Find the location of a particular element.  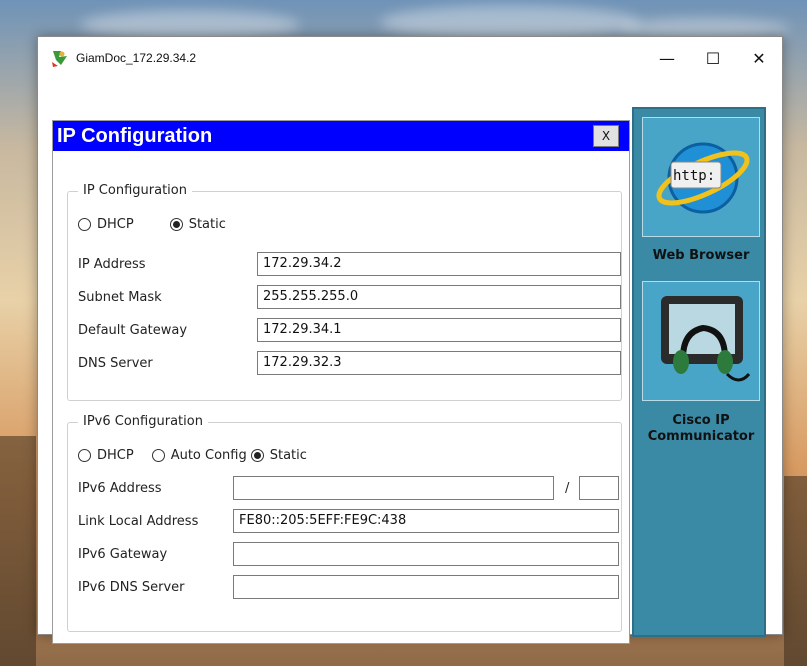

default-gateway-label: Default Gateway is located at coordinates (133, 330).